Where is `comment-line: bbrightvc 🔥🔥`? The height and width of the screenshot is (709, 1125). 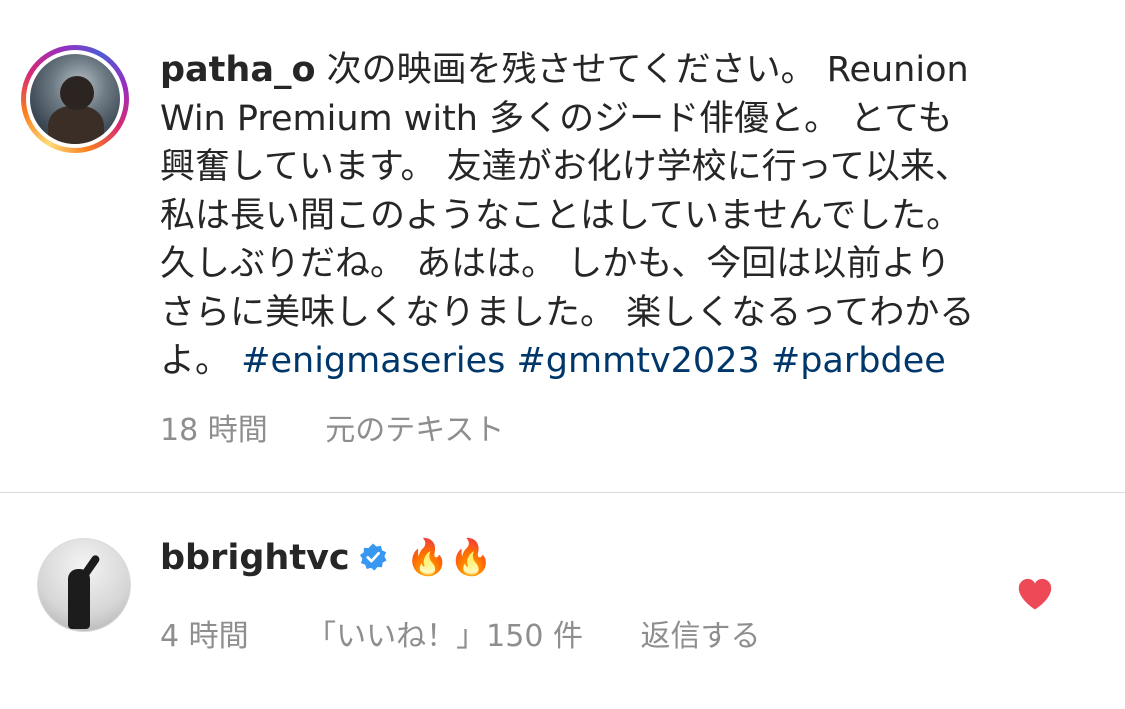
comment-line: bbrightvc 🔥🔥 is located at coordinates (326, 558).